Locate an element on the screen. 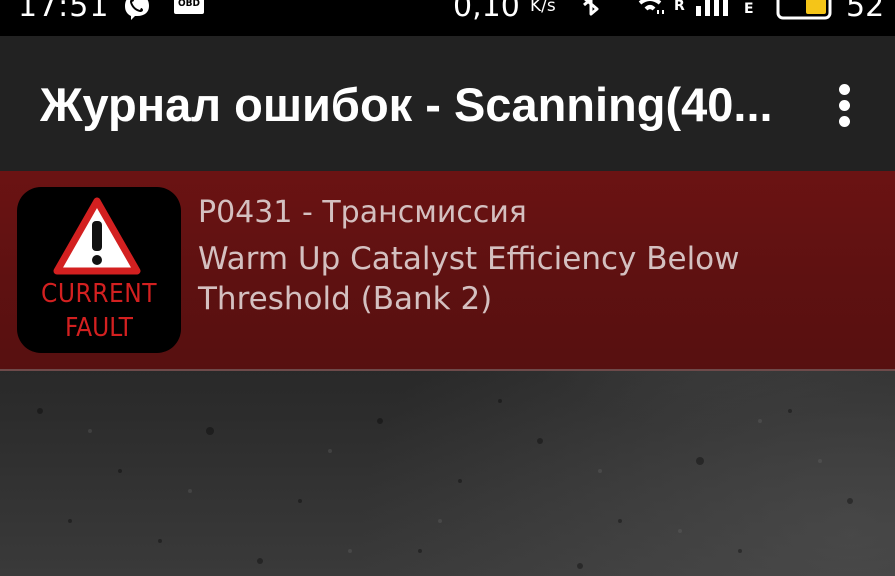 Image resolution: width=895 pixels, height=576 pixels. network-type: E is located at coordinates (749, 9).